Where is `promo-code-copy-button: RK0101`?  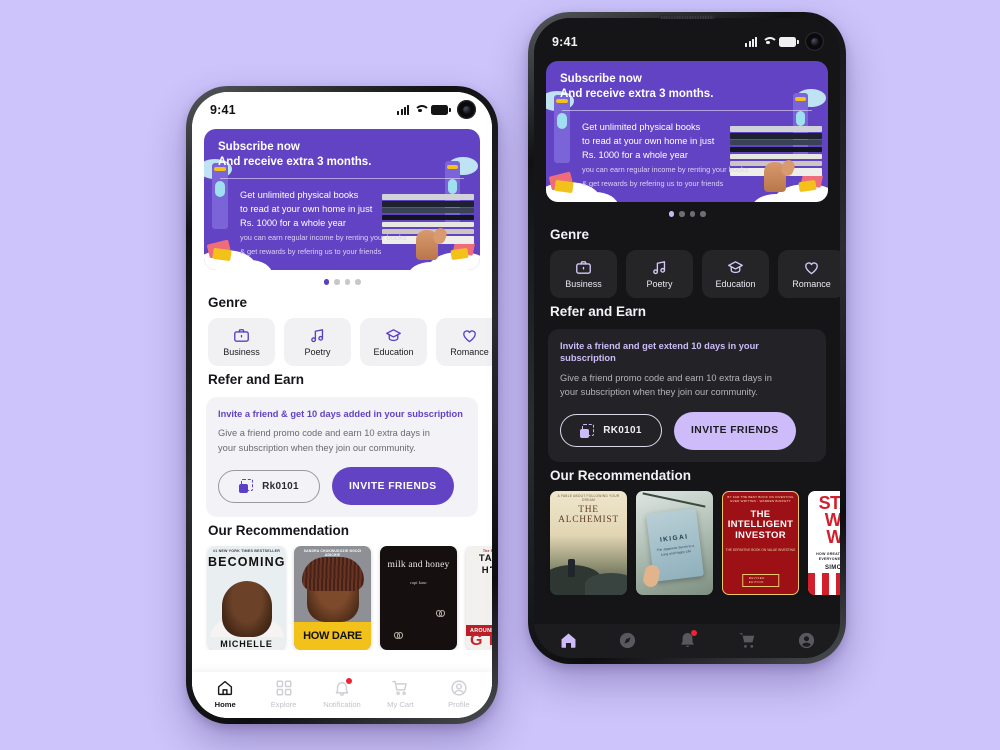 promo-code-copy-button: RK0101 is located at coordinates (611, 431).